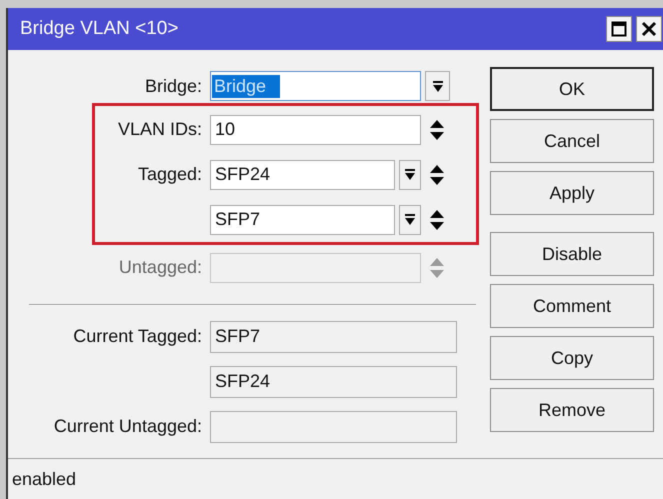  Describe the element at coordinates (99, 29) in the screenshot. I see `window-title: Bridge VLAN <10>` at that location.